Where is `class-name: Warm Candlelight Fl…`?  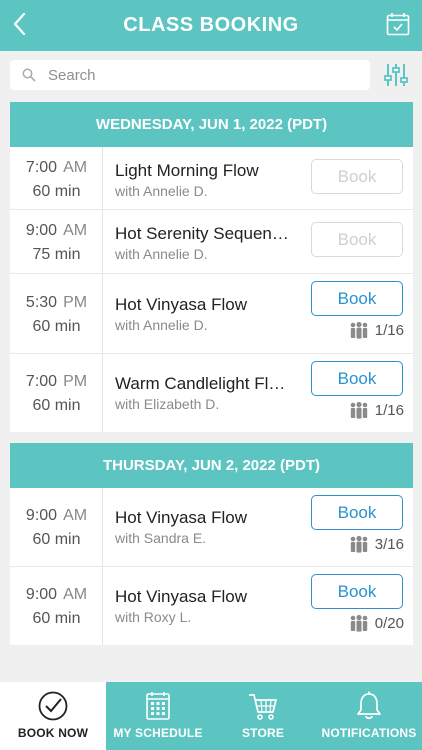 class-name: Warm Candlelight Fl… is located at coordinates (200, 383).